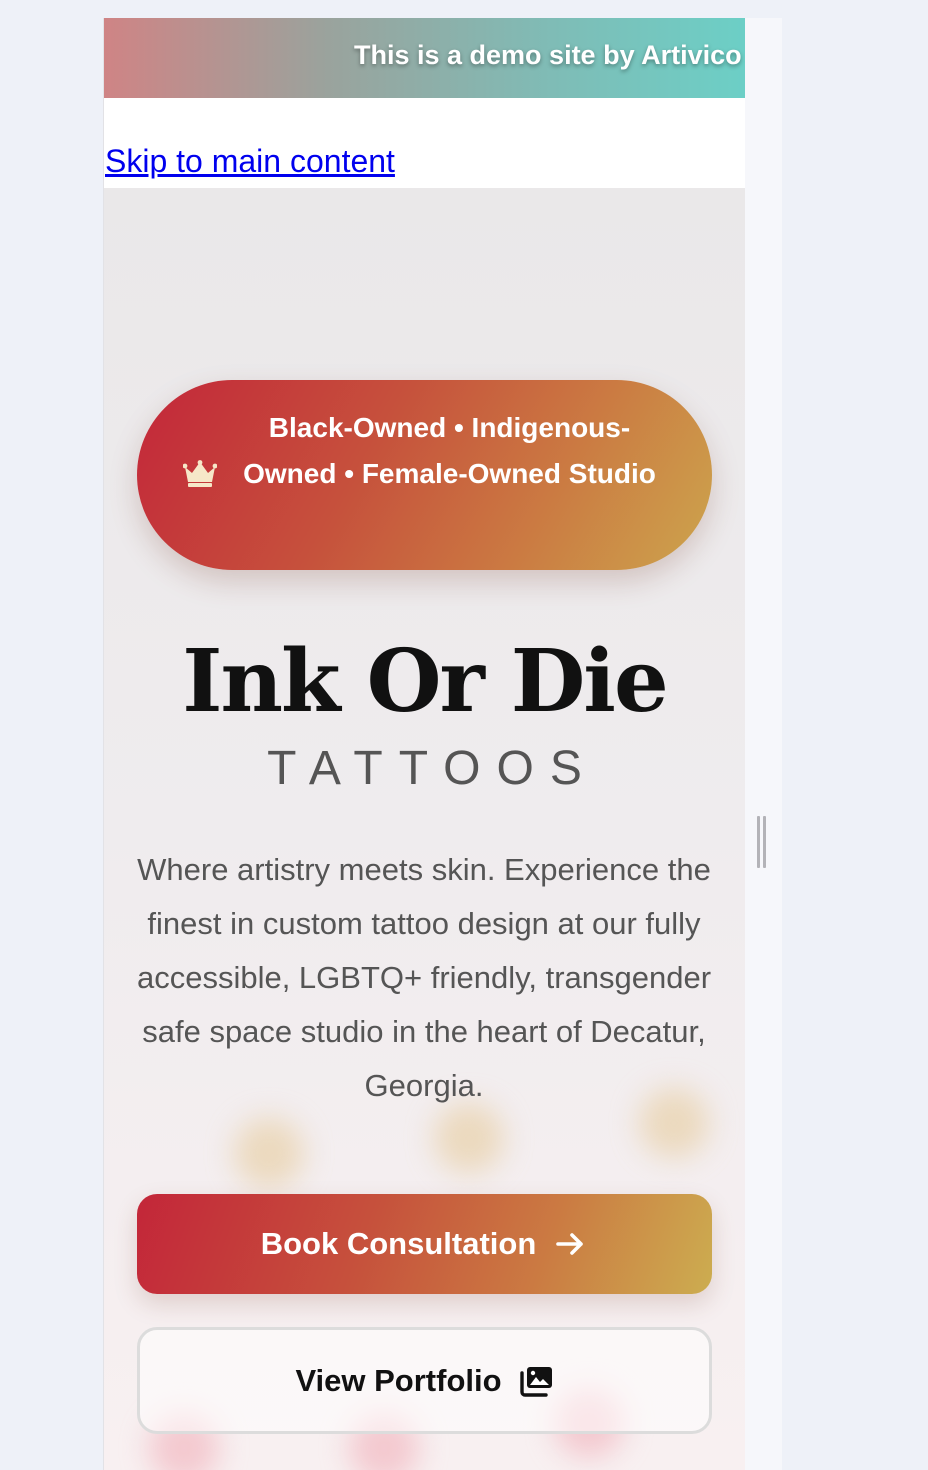 Image resolution: width=928 pixels, height=1470 pixels. What do you see at coordinates (762, 842) in the screenshot?
I see `resize-handle` at bounding box center [762, 842].